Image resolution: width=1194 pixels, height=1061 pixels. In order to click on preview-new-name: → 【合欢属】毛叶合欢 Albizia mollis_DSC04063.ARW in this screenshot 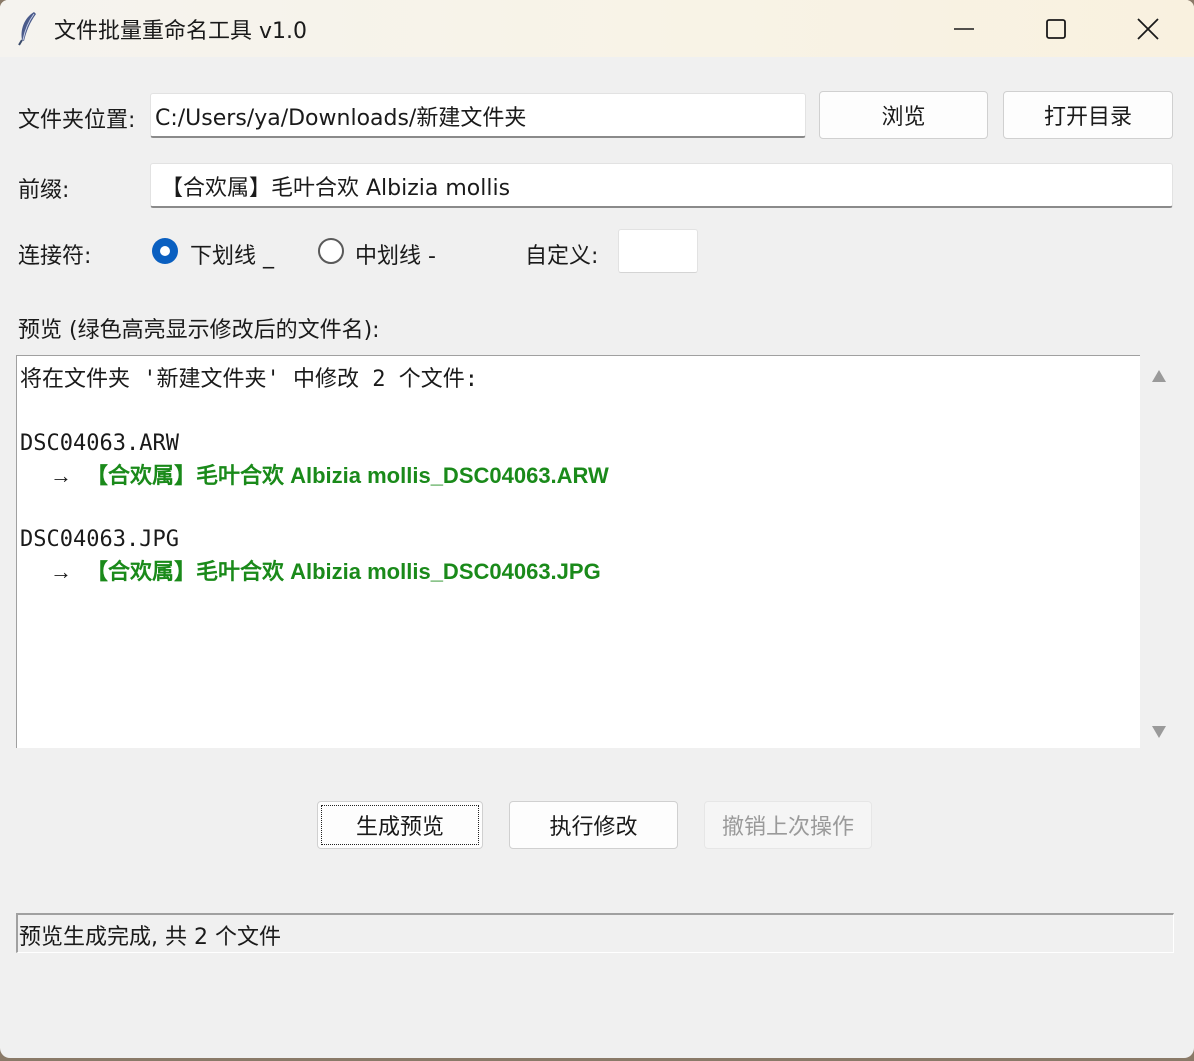, I will do `click(580, 476)`.